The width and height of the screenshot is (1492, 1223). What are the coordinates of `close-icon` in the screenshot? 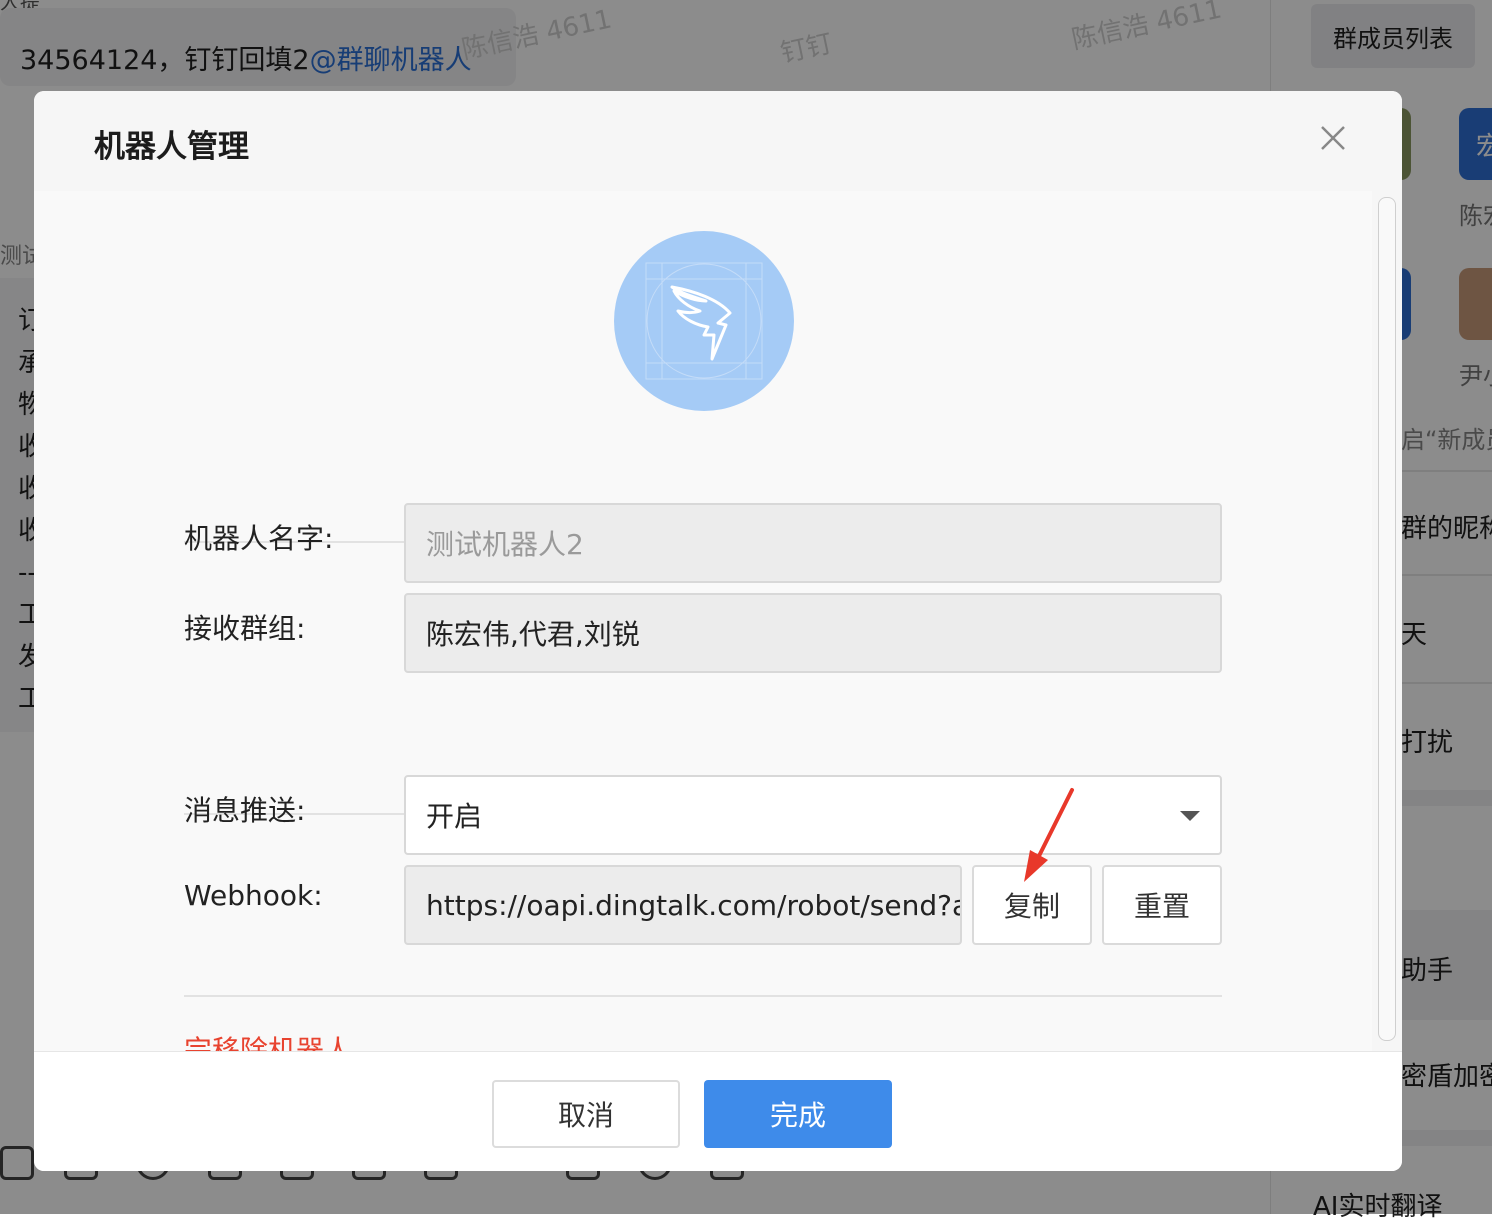 It's located at (1333, 138).